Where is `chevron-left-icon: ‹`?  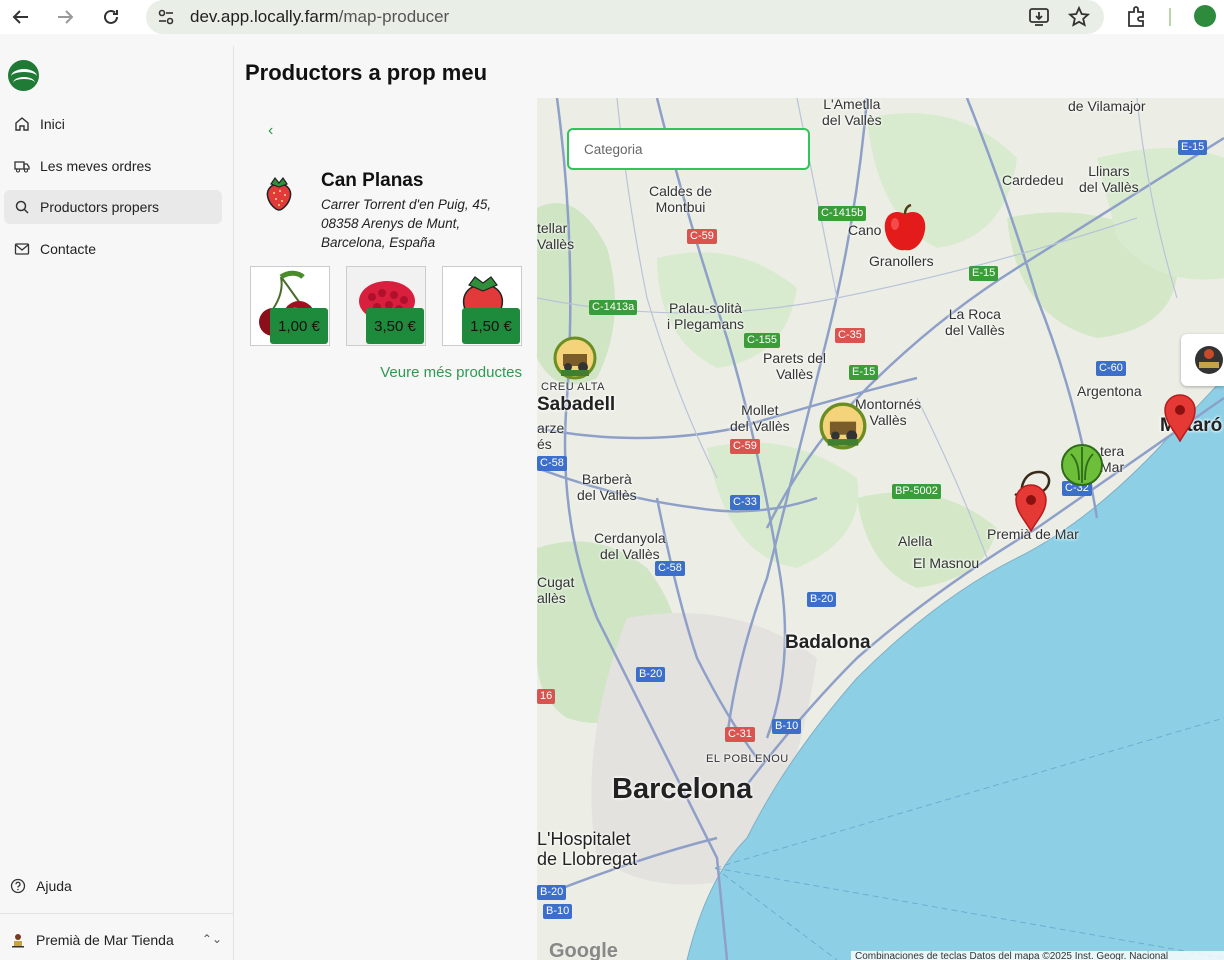 chevron-left-icon: ‹ is located at coordinates (270, 131).